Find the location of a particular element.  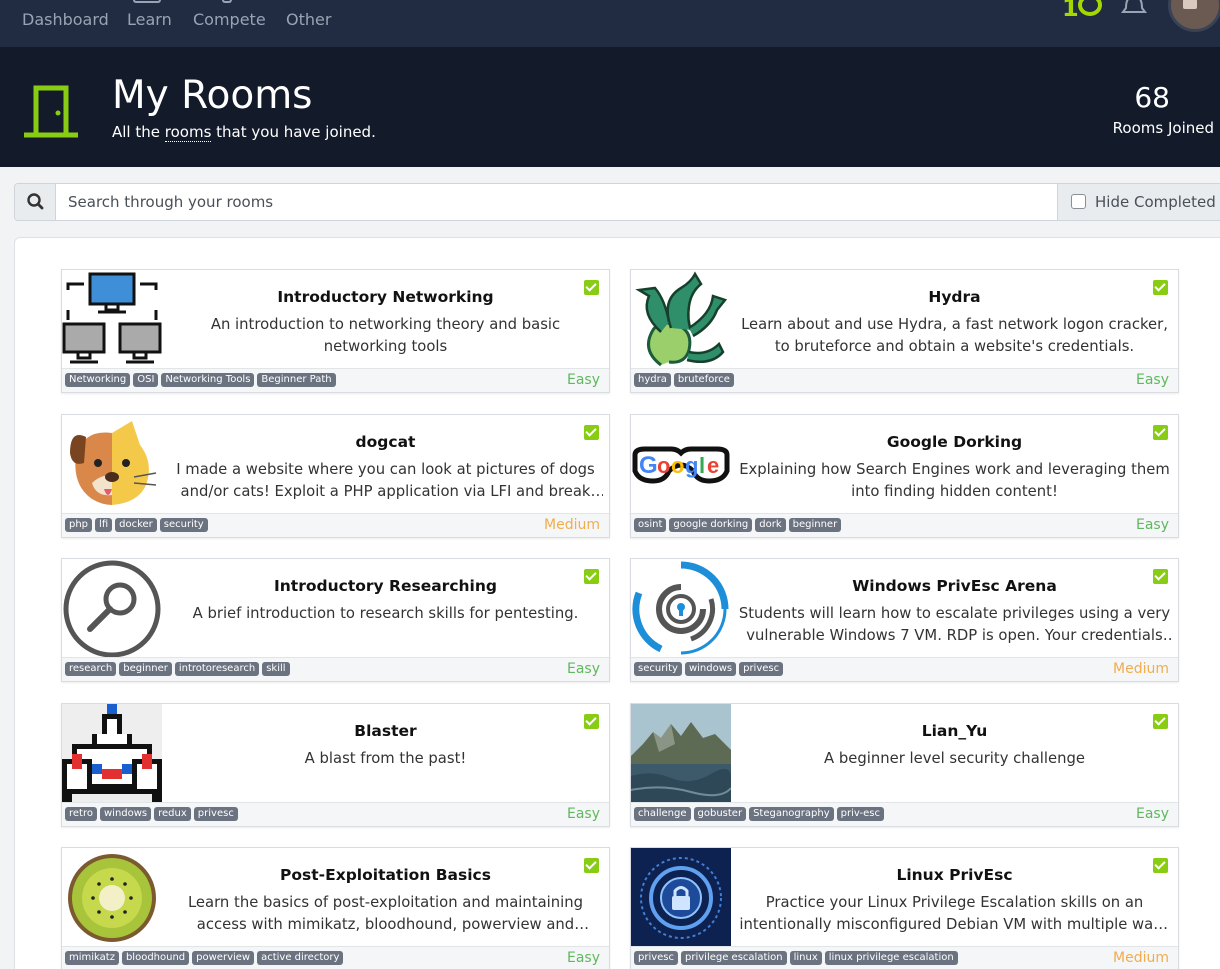

streak-icon is located at coordinates (1090, 8).